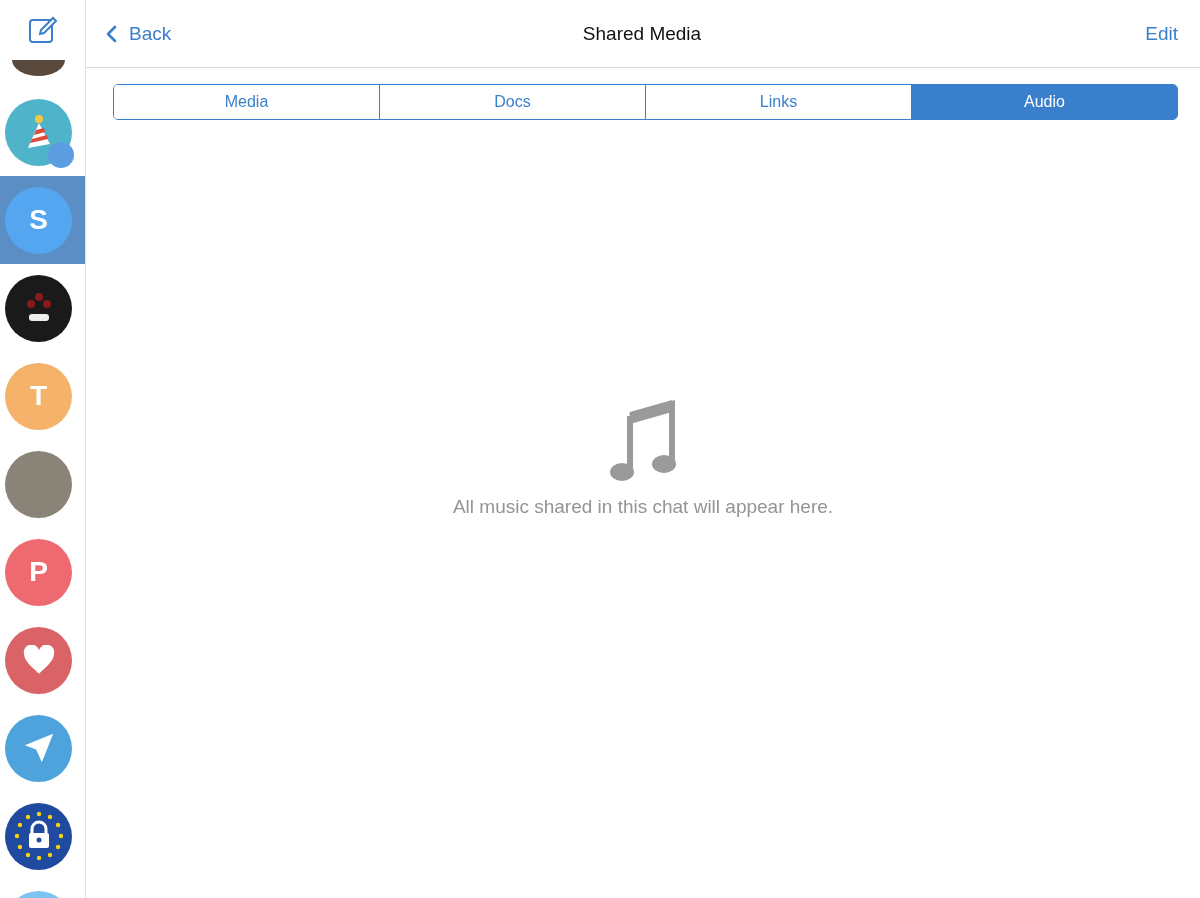  I want to click on chat-item: S, so click(42, 220).